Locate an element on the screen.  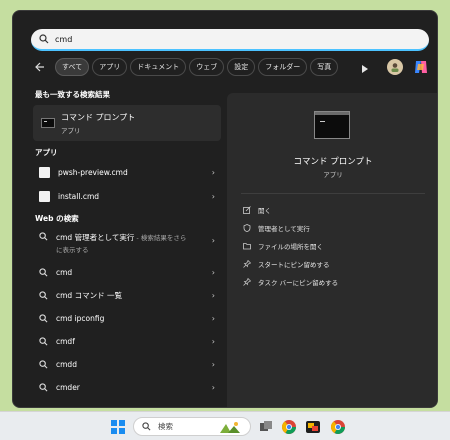
best-match-type: アプリ is located at coordinates (71, 130).